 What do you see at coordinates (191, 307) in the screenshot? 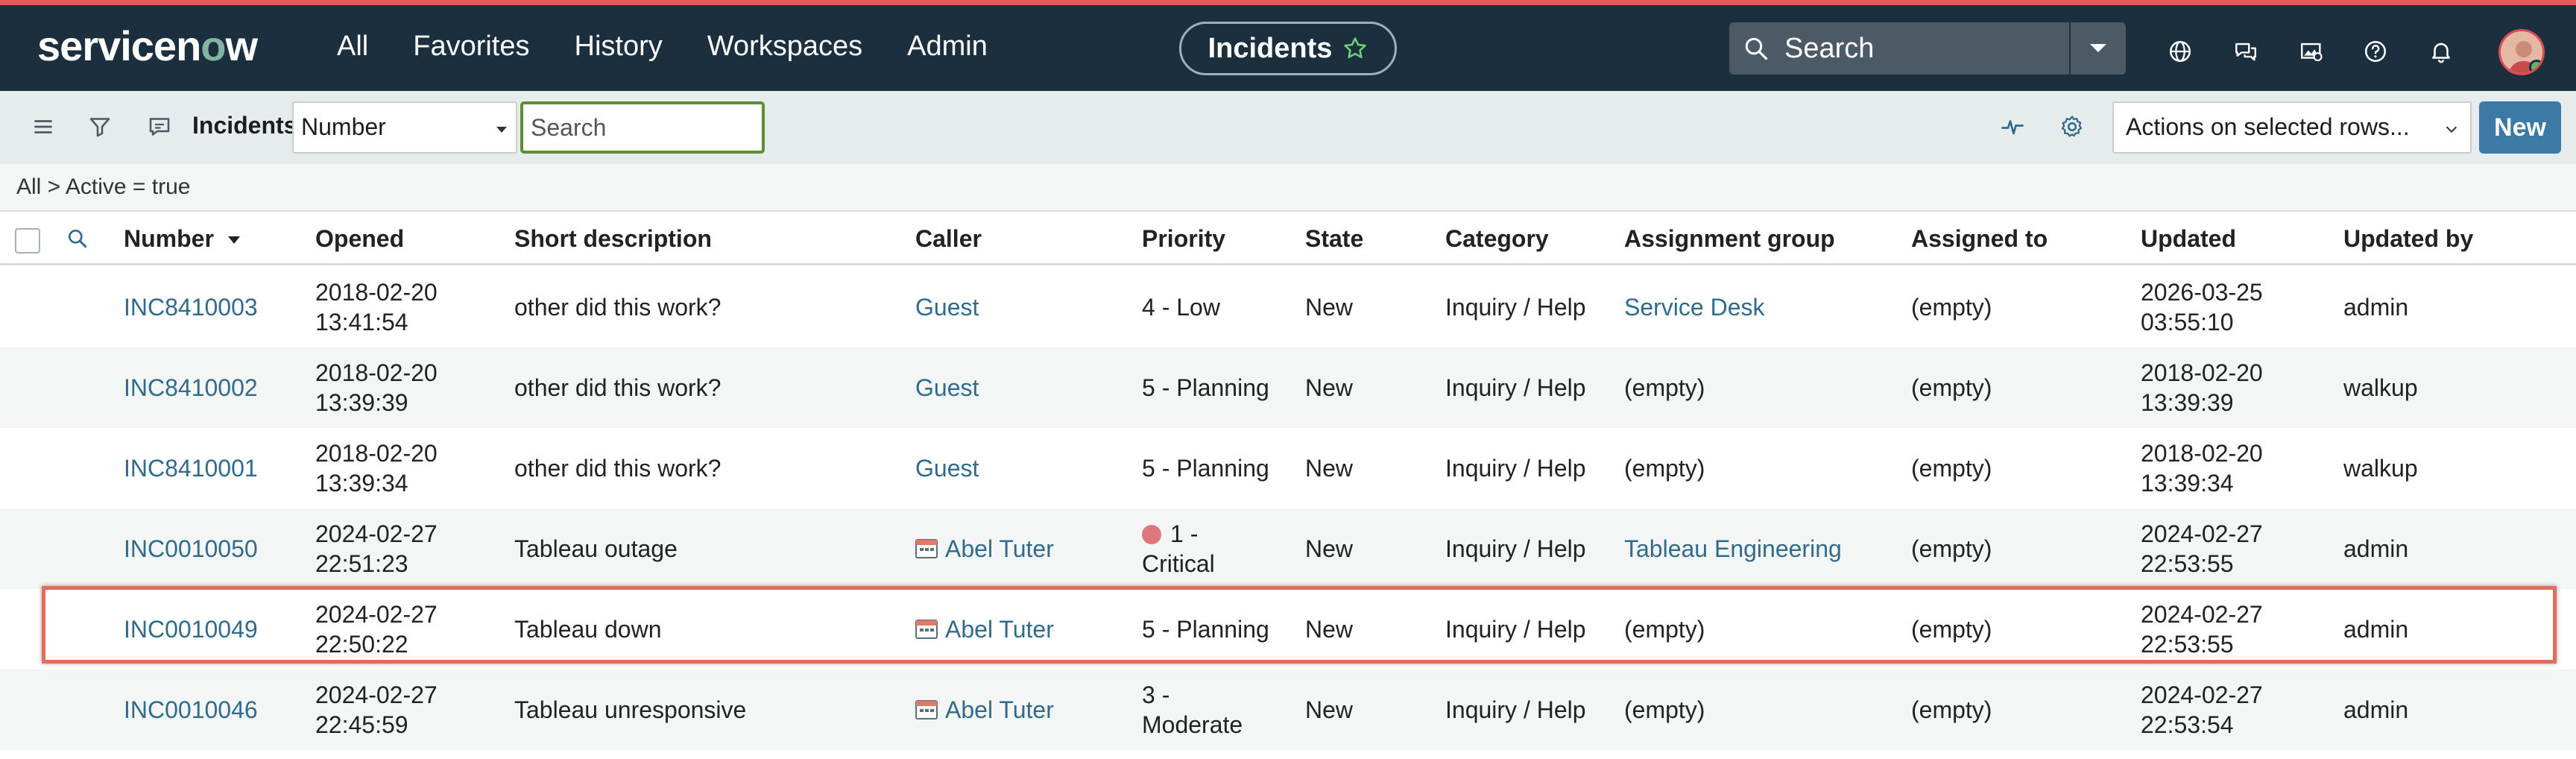
I see `incident-number-link: INC8410003` at bounding box center [191, 307].